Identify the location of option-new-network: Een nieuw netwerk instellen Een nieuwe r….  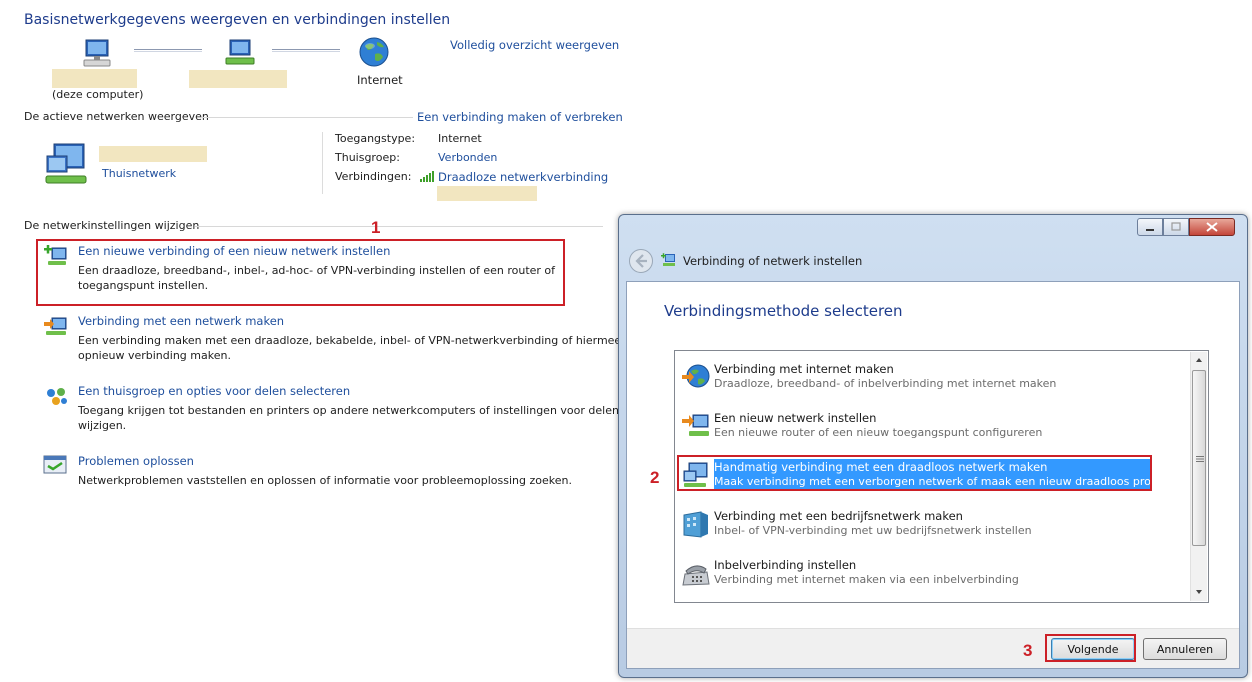
(933, 429).